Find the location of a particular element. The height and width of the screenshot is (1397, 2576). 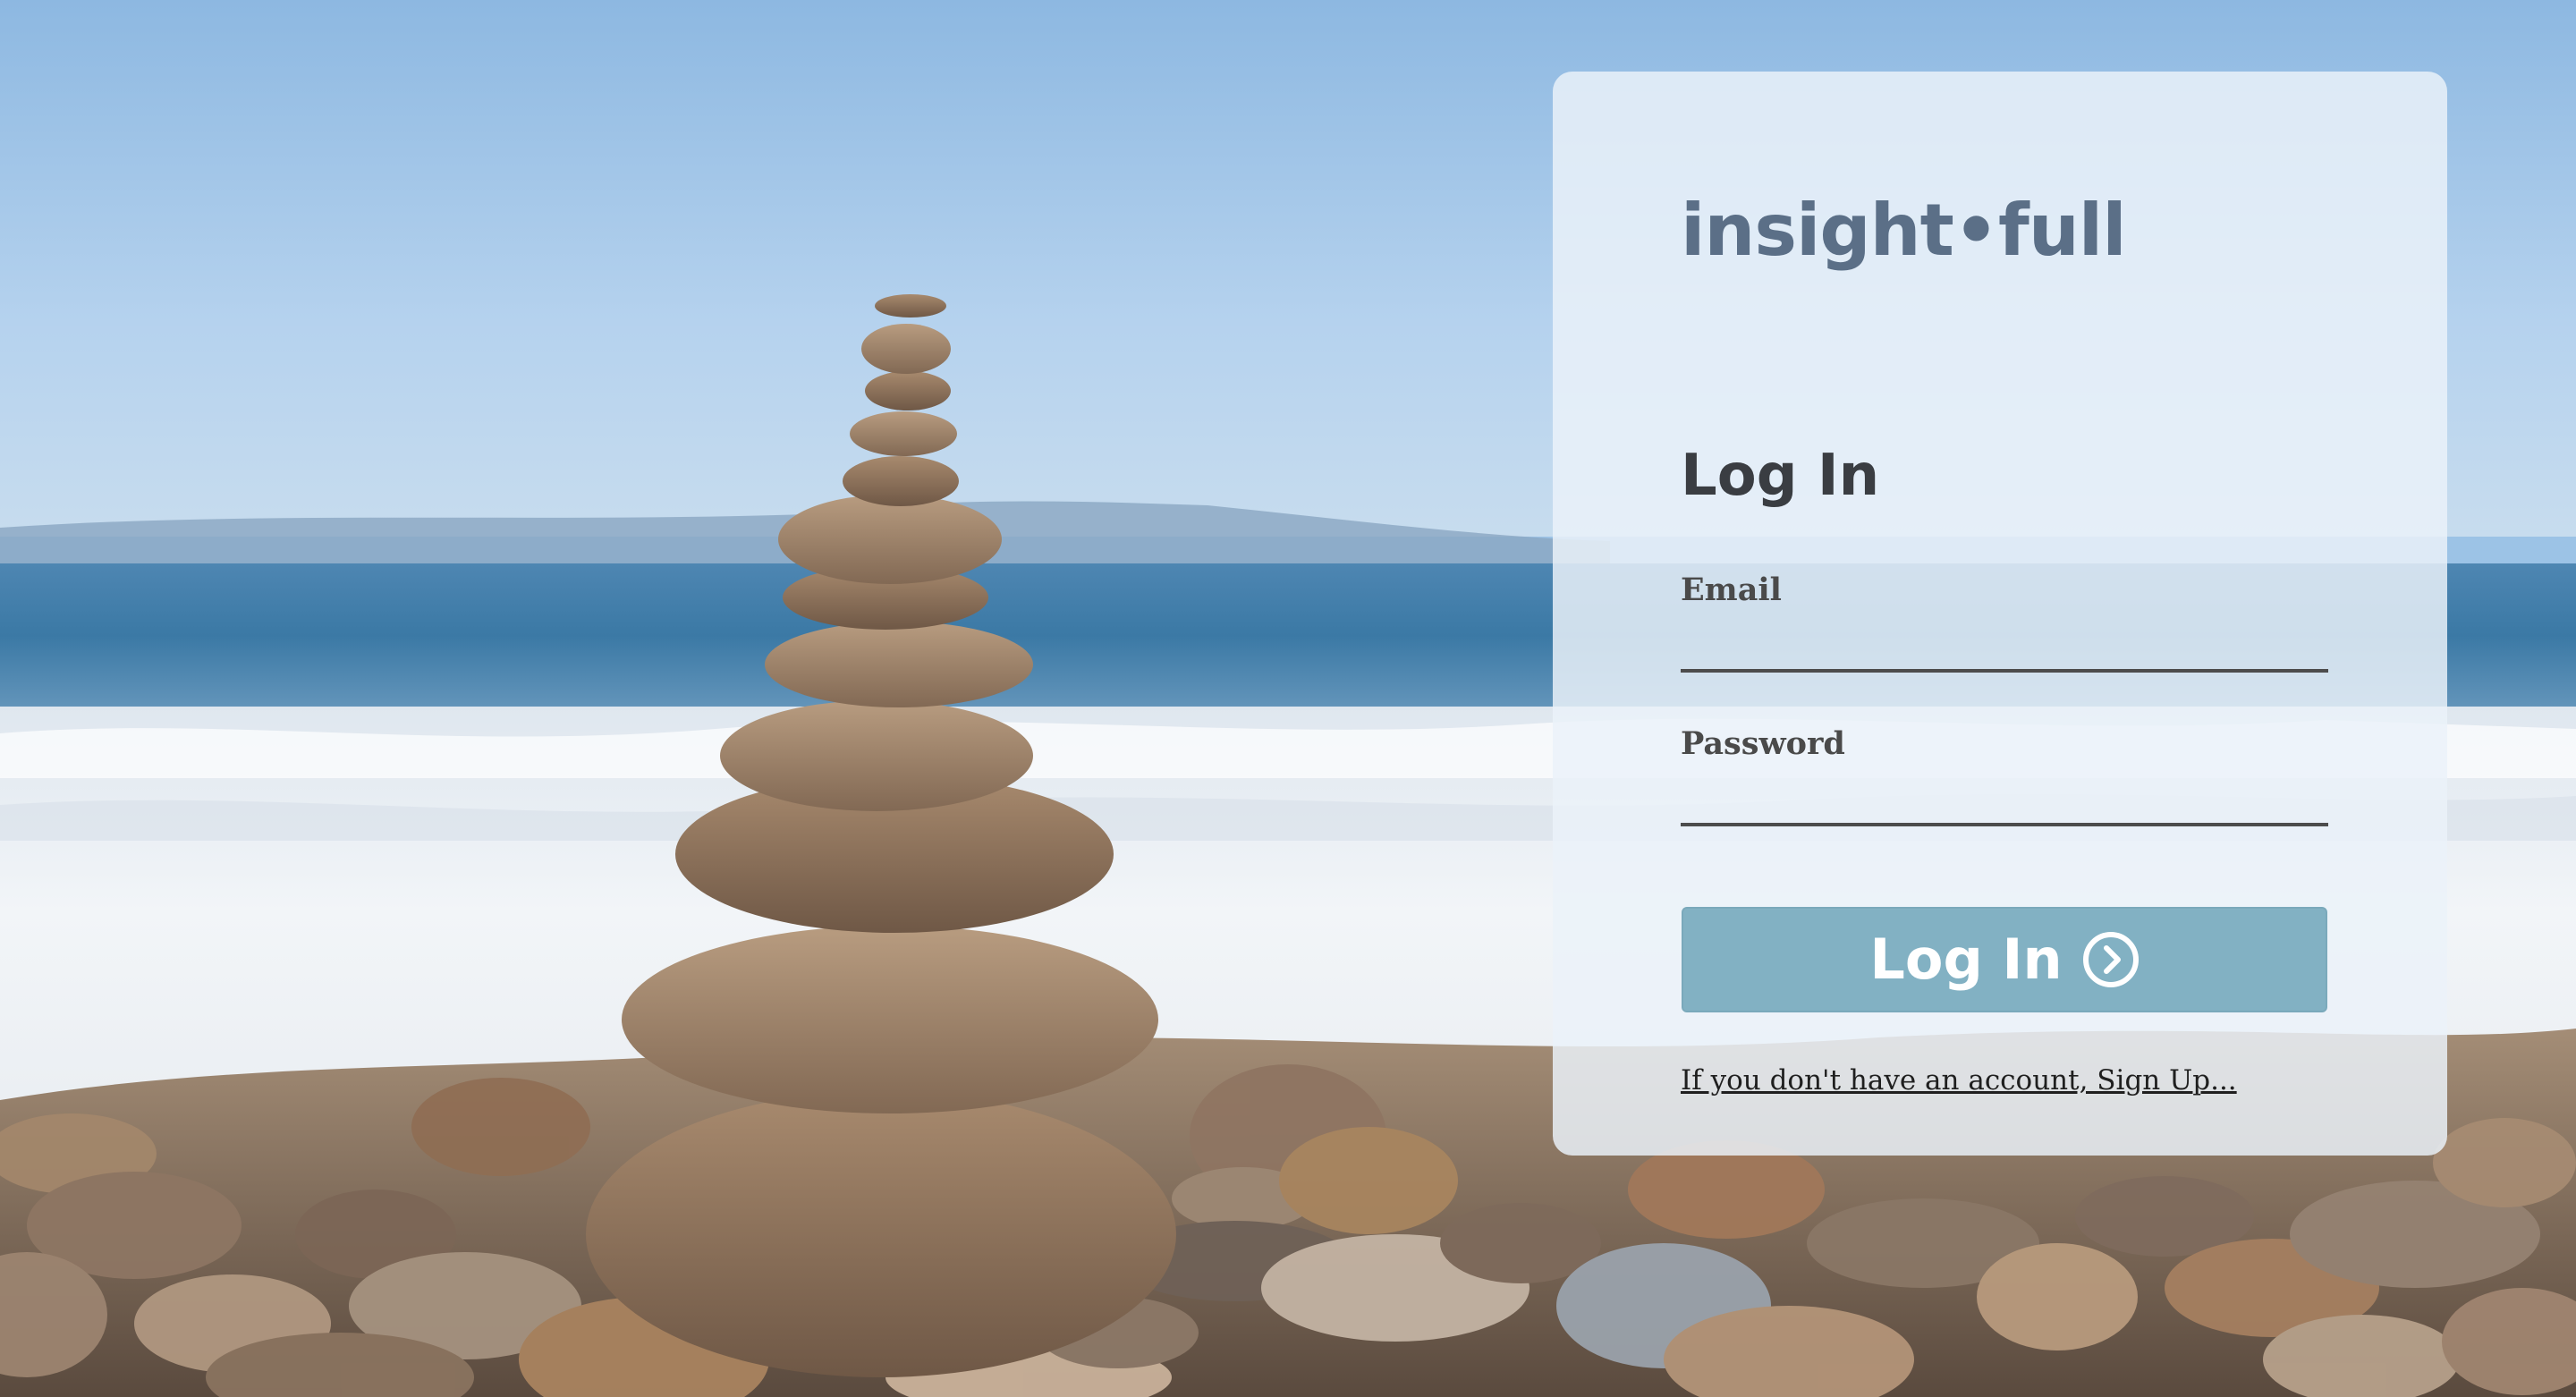

login-button-label: Log In is located at coordinates (1966, 960).